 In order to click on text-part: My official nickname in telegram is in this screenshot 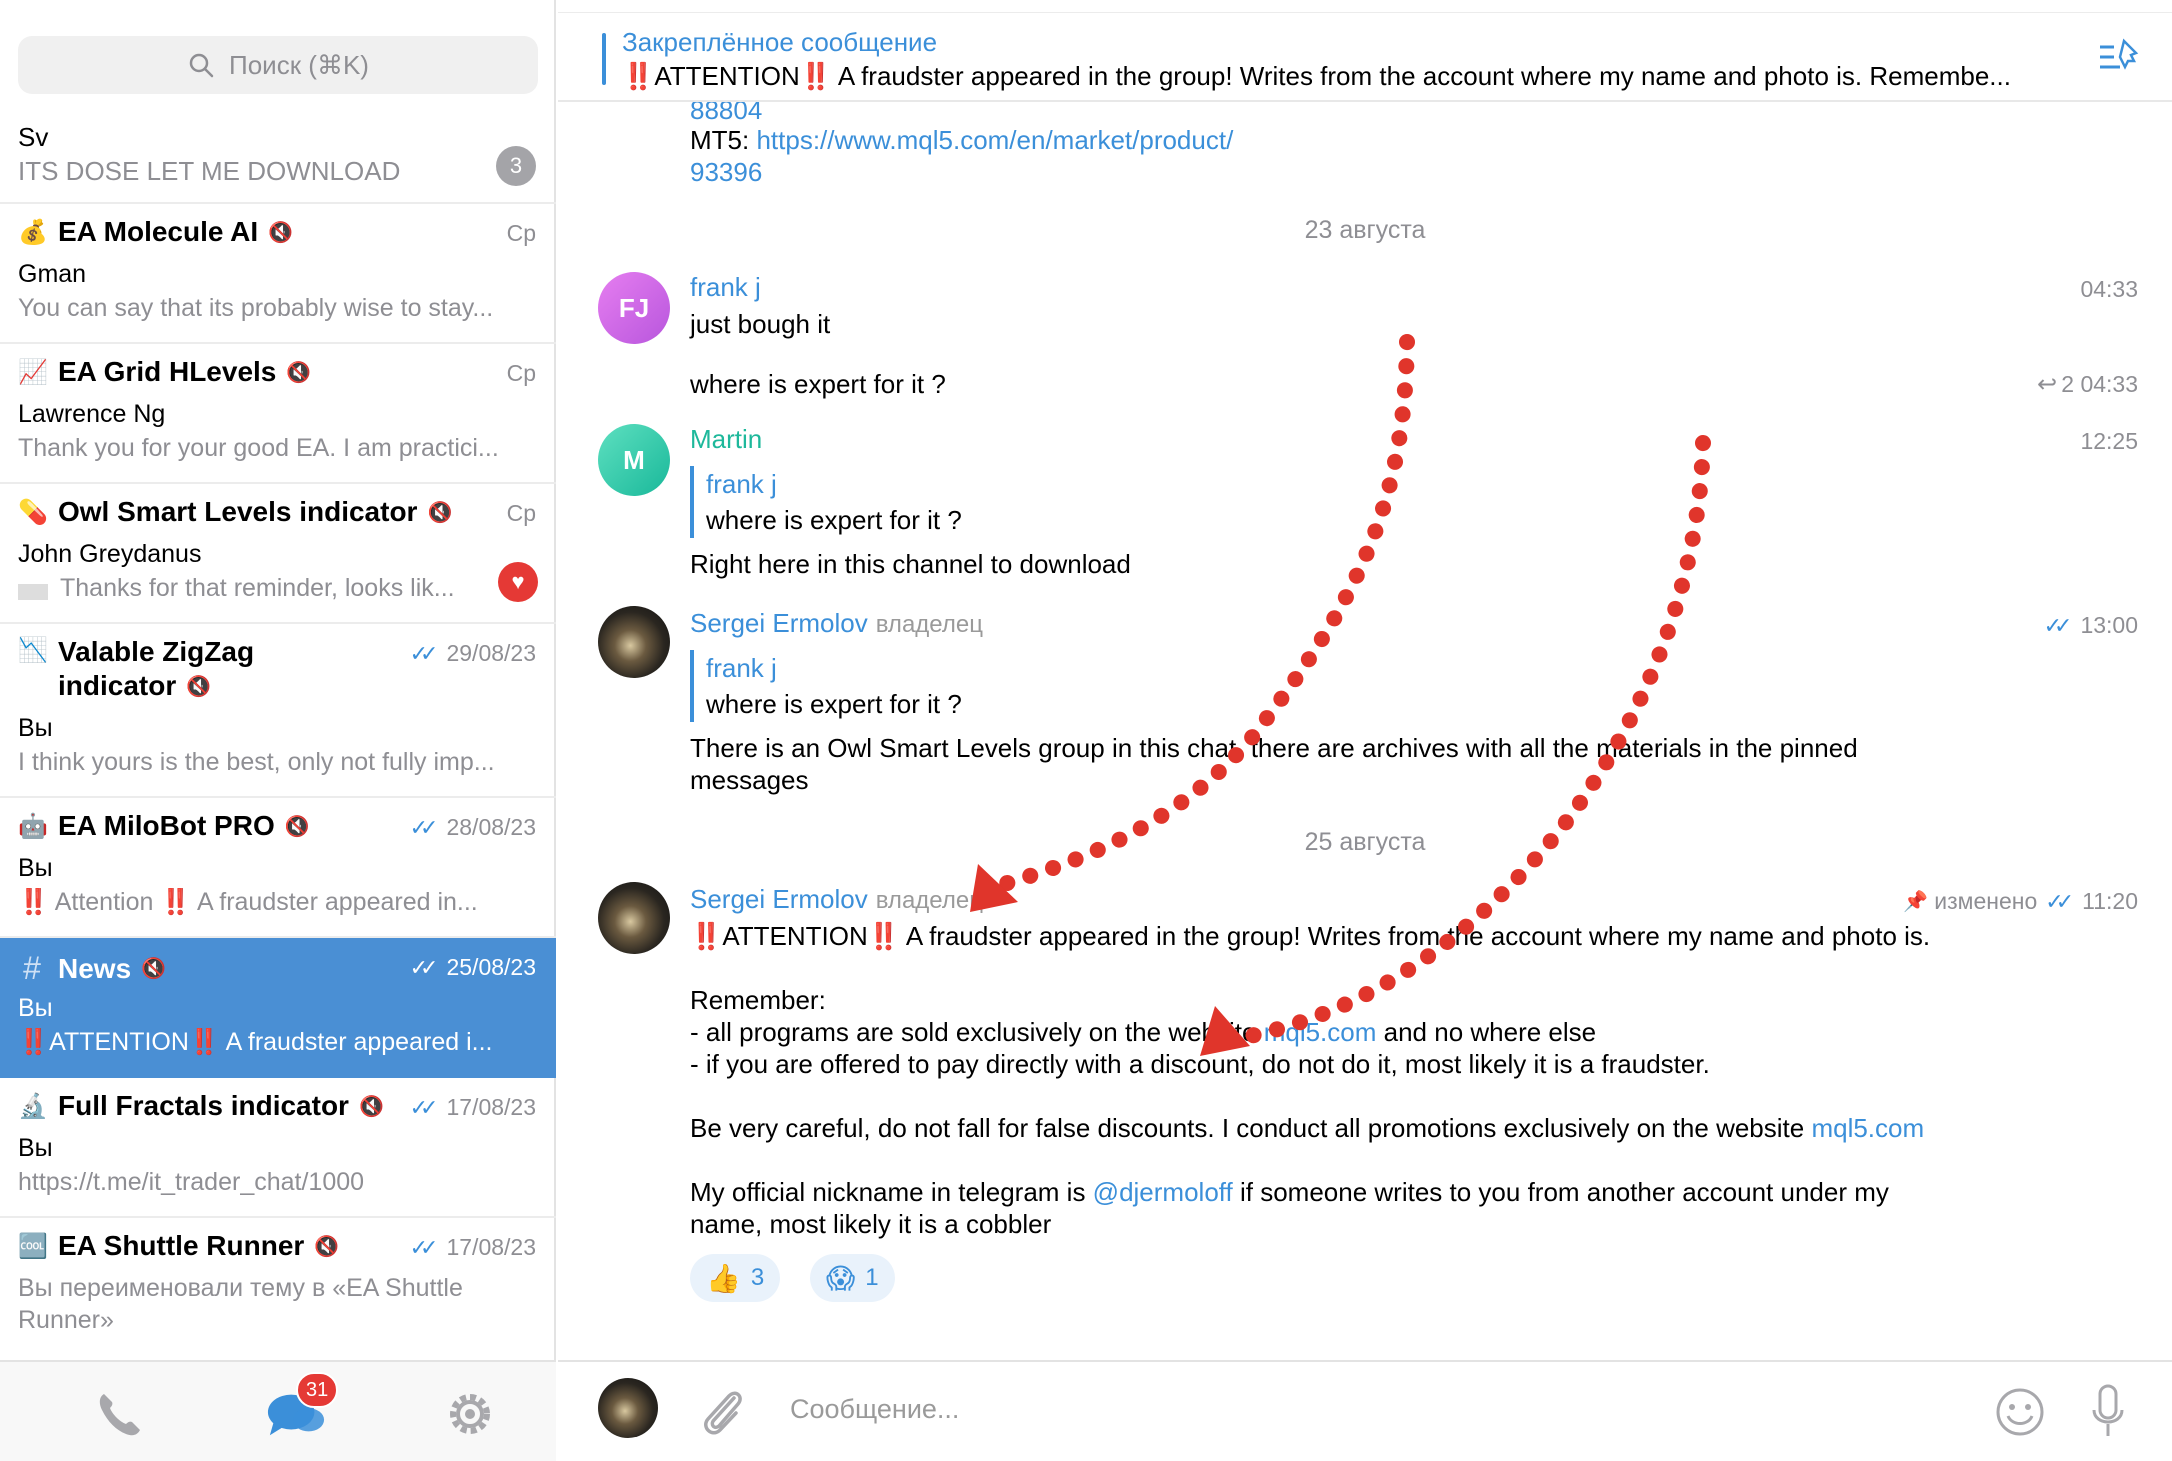, I will do `click(891, 1192)`.